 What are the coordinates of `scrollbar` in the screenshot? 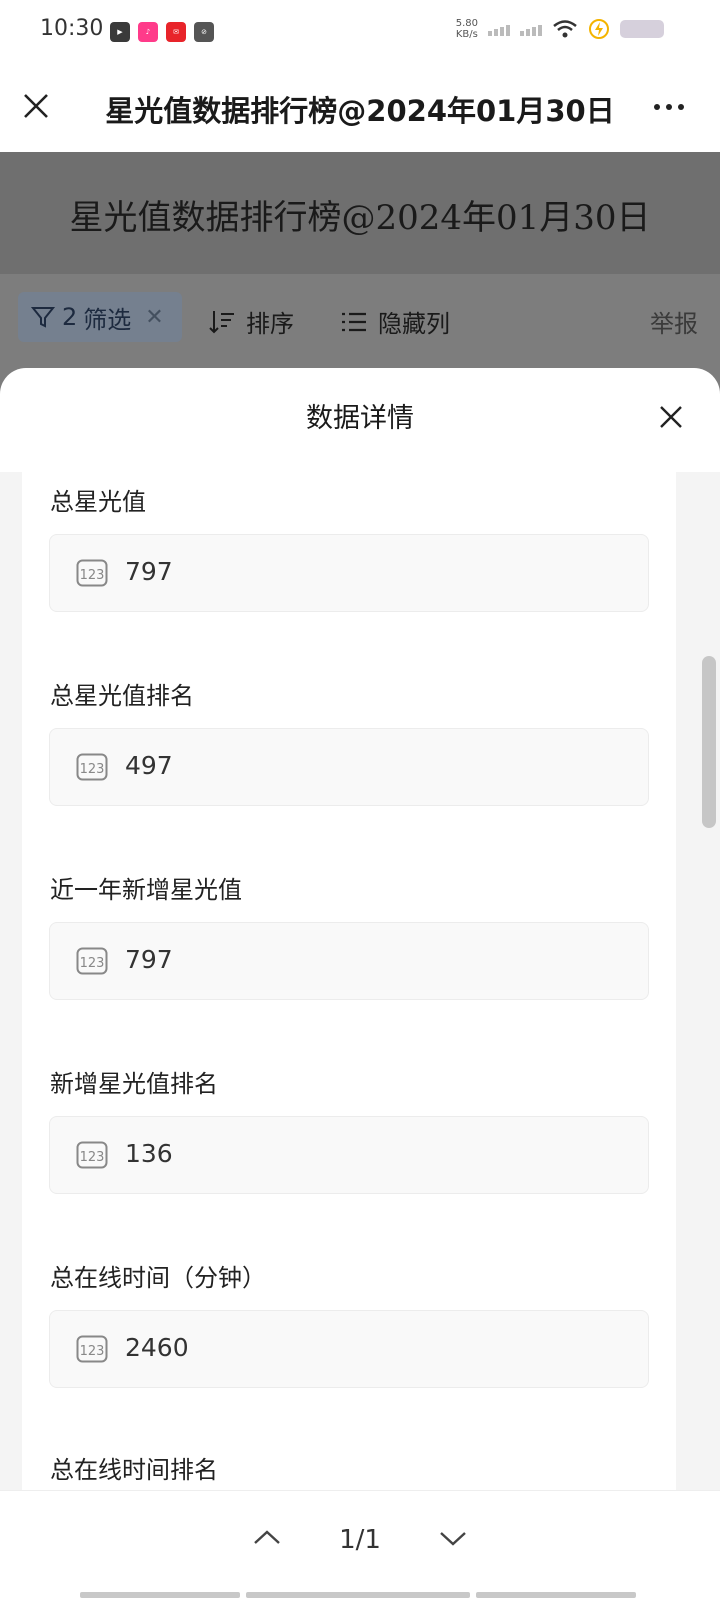 It's located at (709, 742).